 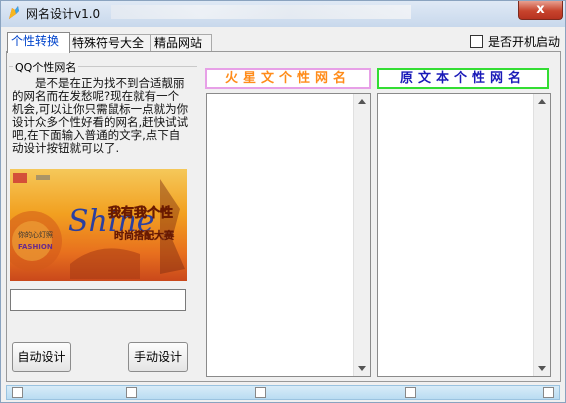 I want to click on banner-logo-text: 你的心灯照, so click(x=35, y=234).